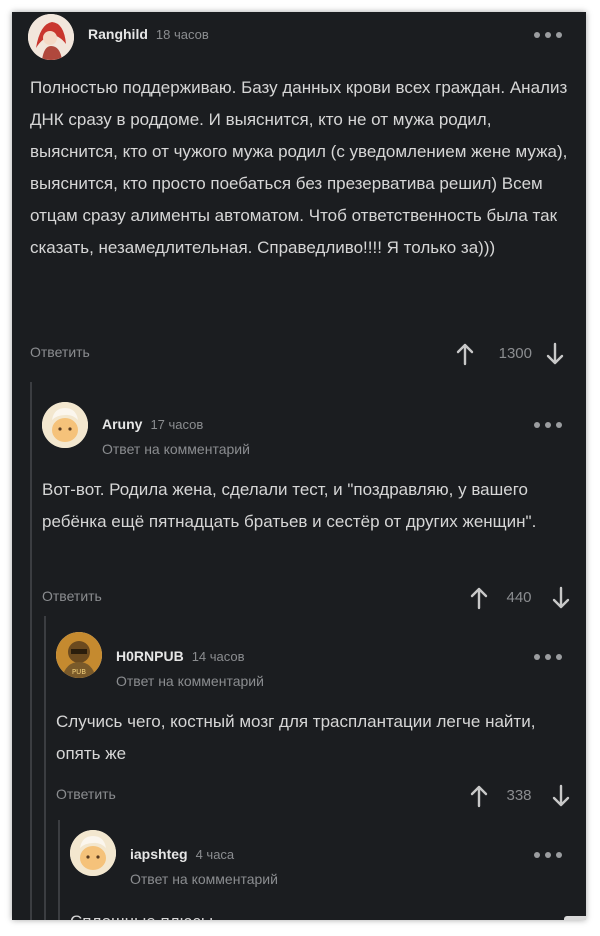 The width and height of the screenshot is (600, 936). I want to click on vote-controls: 1300, so click(512, 354).